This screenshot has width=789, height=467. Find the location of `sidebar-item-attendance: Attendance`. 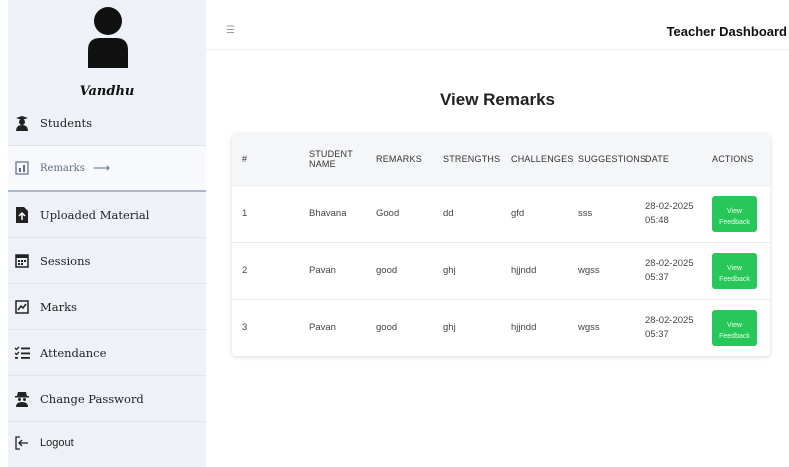

sidebar-item-attendance: Attendance is located at coordinates (107, 353).